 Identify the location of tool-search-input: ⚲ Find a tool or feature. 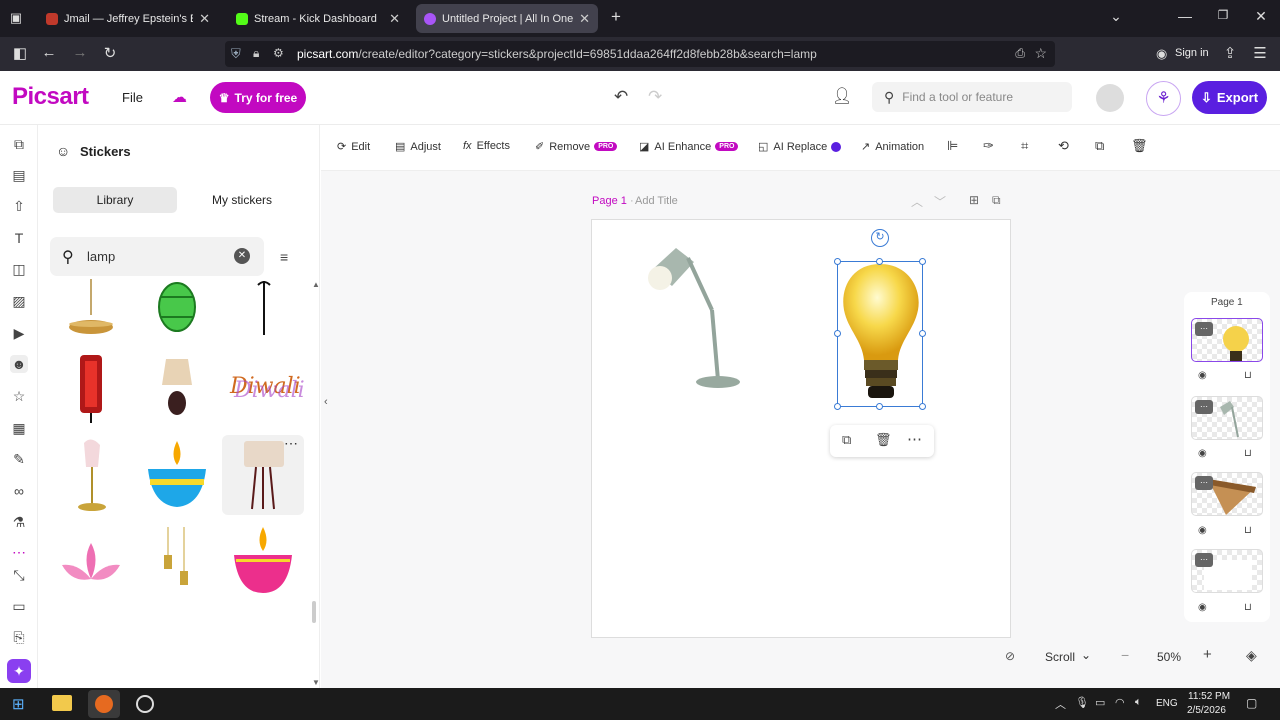
(972, 97).